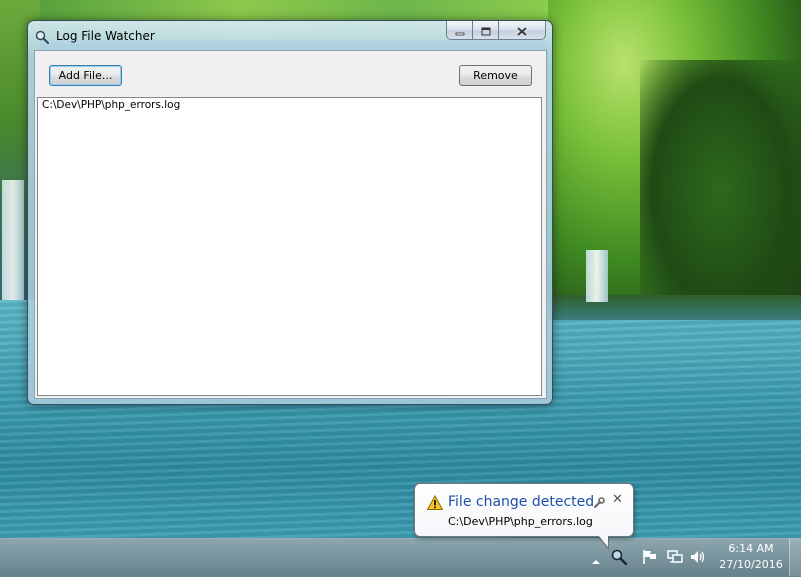 This screenshot has width=801, height=577. What do you see at coordinates (650, 557) in the screenshot?
I see `action-center-flag-icon` at bounding box center [650, 557].